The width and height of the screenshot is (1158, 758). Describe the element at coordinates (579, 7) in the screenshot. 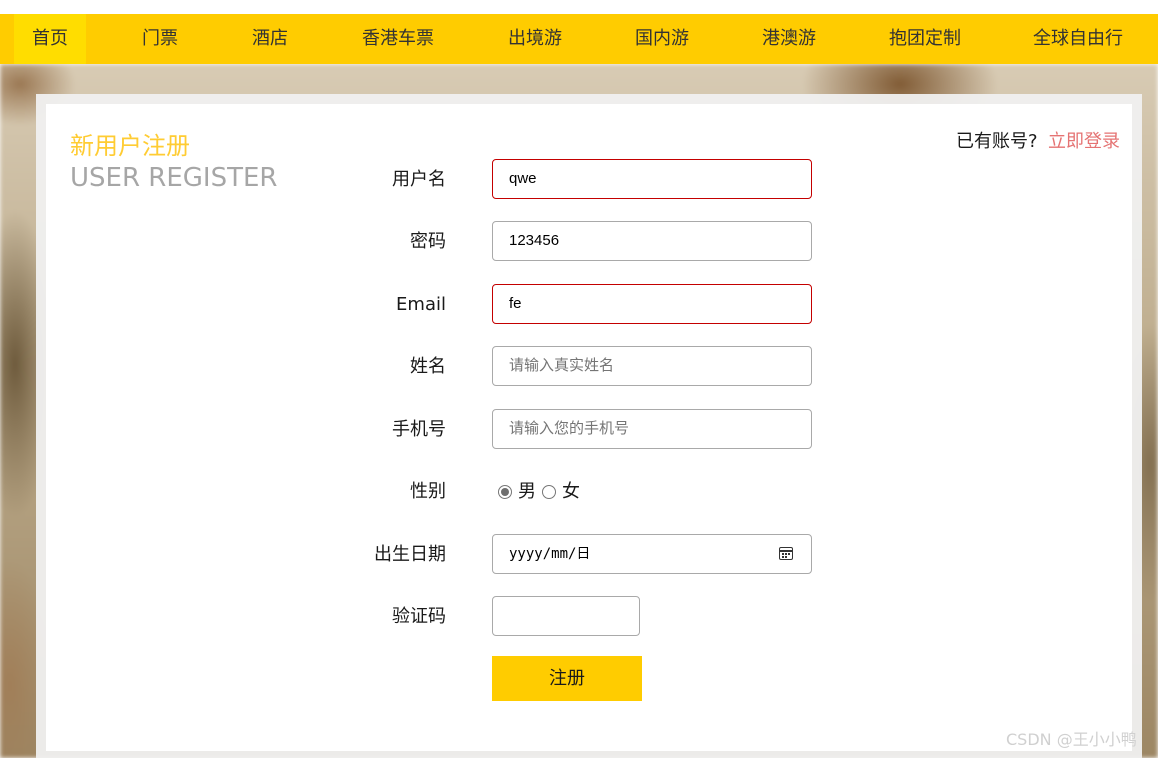

I see `top-spacer` at that location.